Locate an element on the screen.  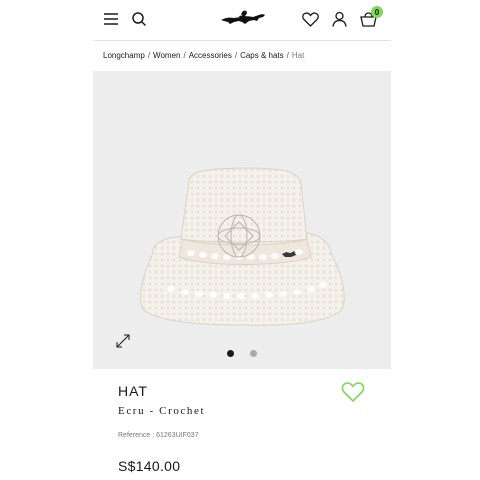
account-button is located at coordinates (339, 19).